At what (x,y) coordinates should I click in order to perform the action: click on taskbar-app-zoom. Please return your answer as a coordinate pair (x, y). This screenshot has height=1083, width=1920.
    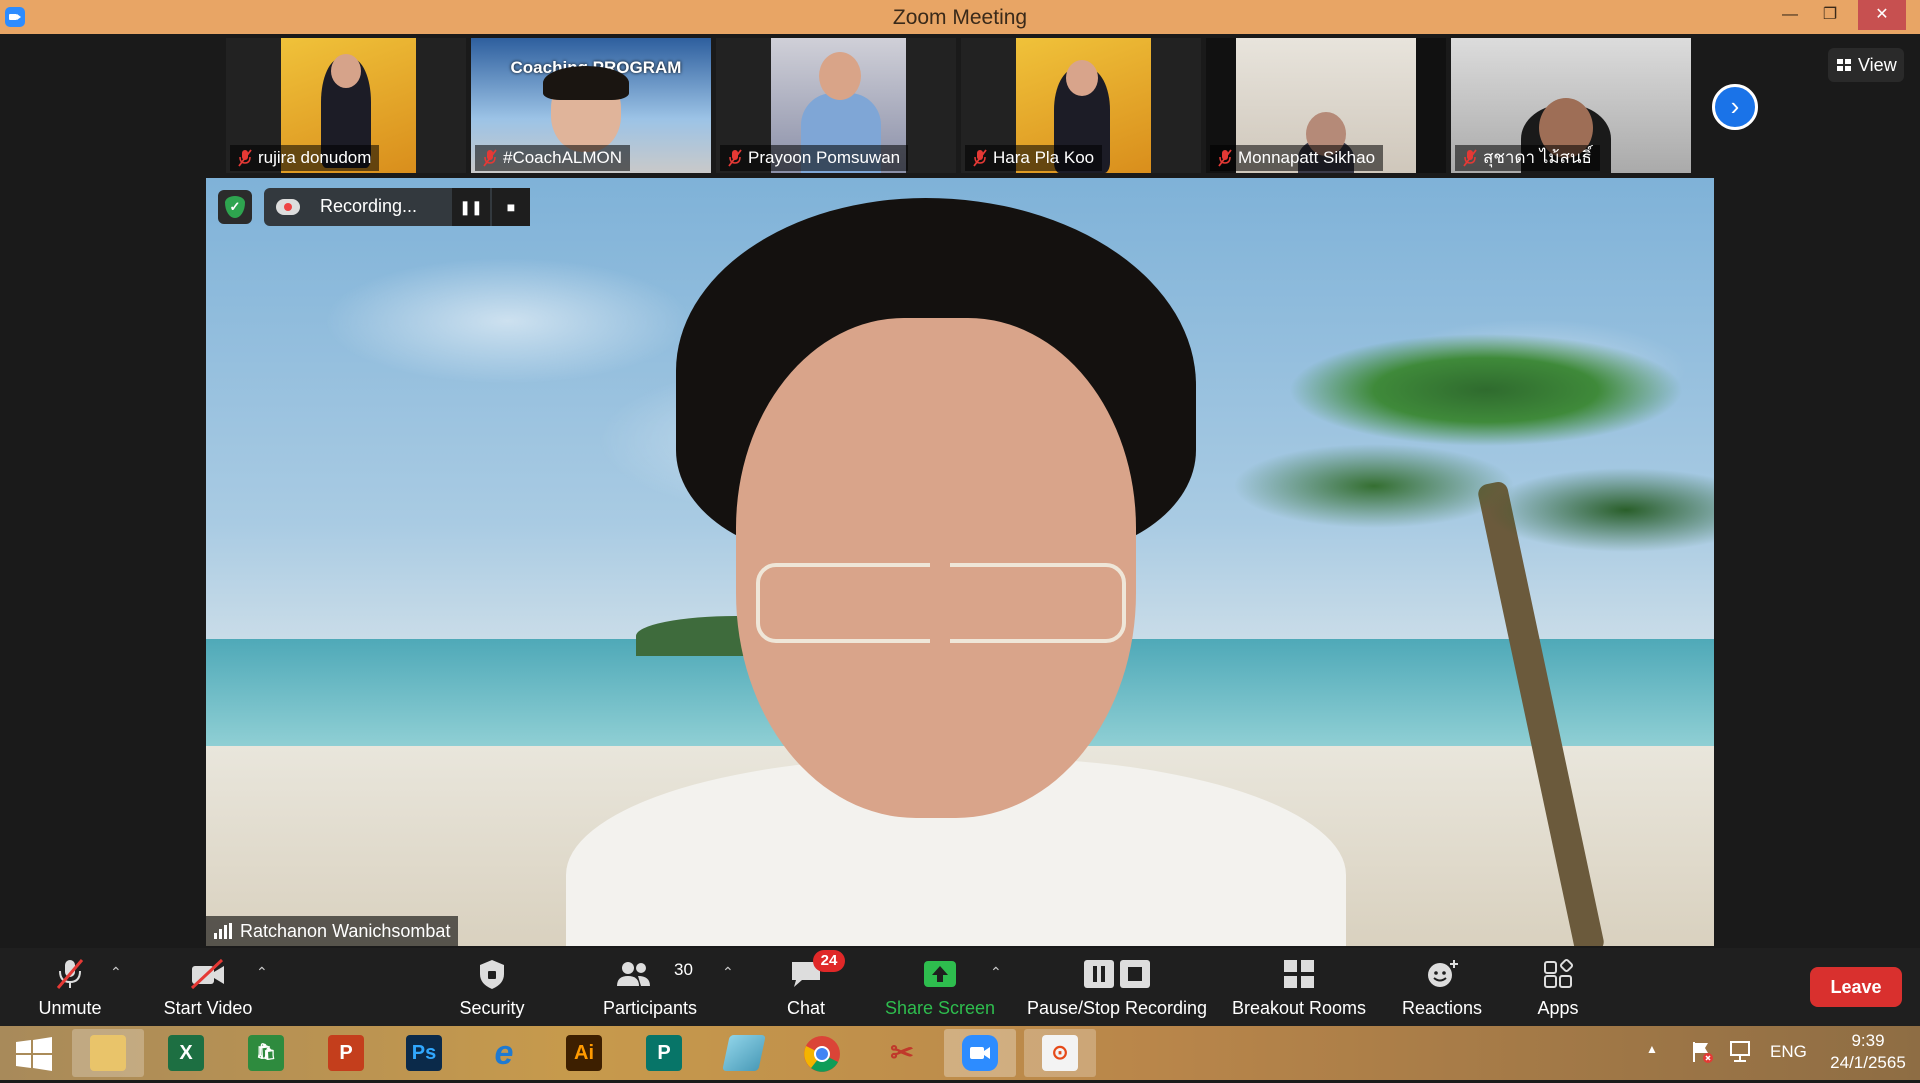
    Looking at the image, I should click on (980, 1053).